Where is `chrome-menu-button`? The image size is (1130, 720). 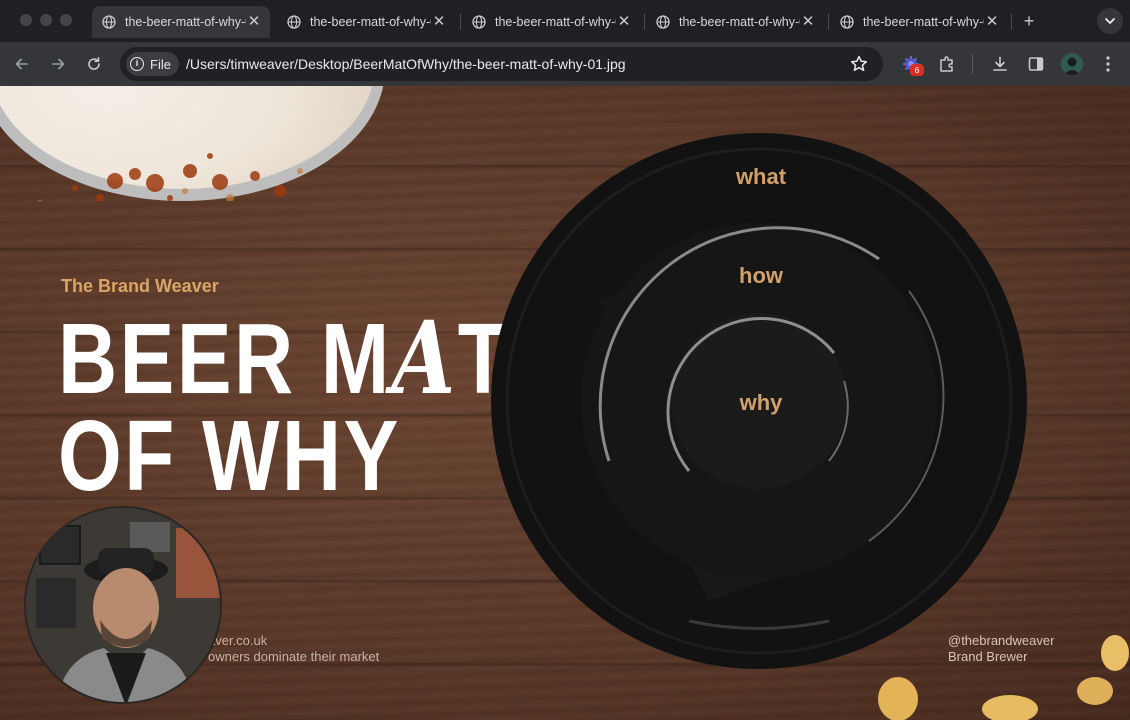 chrome-menu-button is located at coordinates (1108, 64).